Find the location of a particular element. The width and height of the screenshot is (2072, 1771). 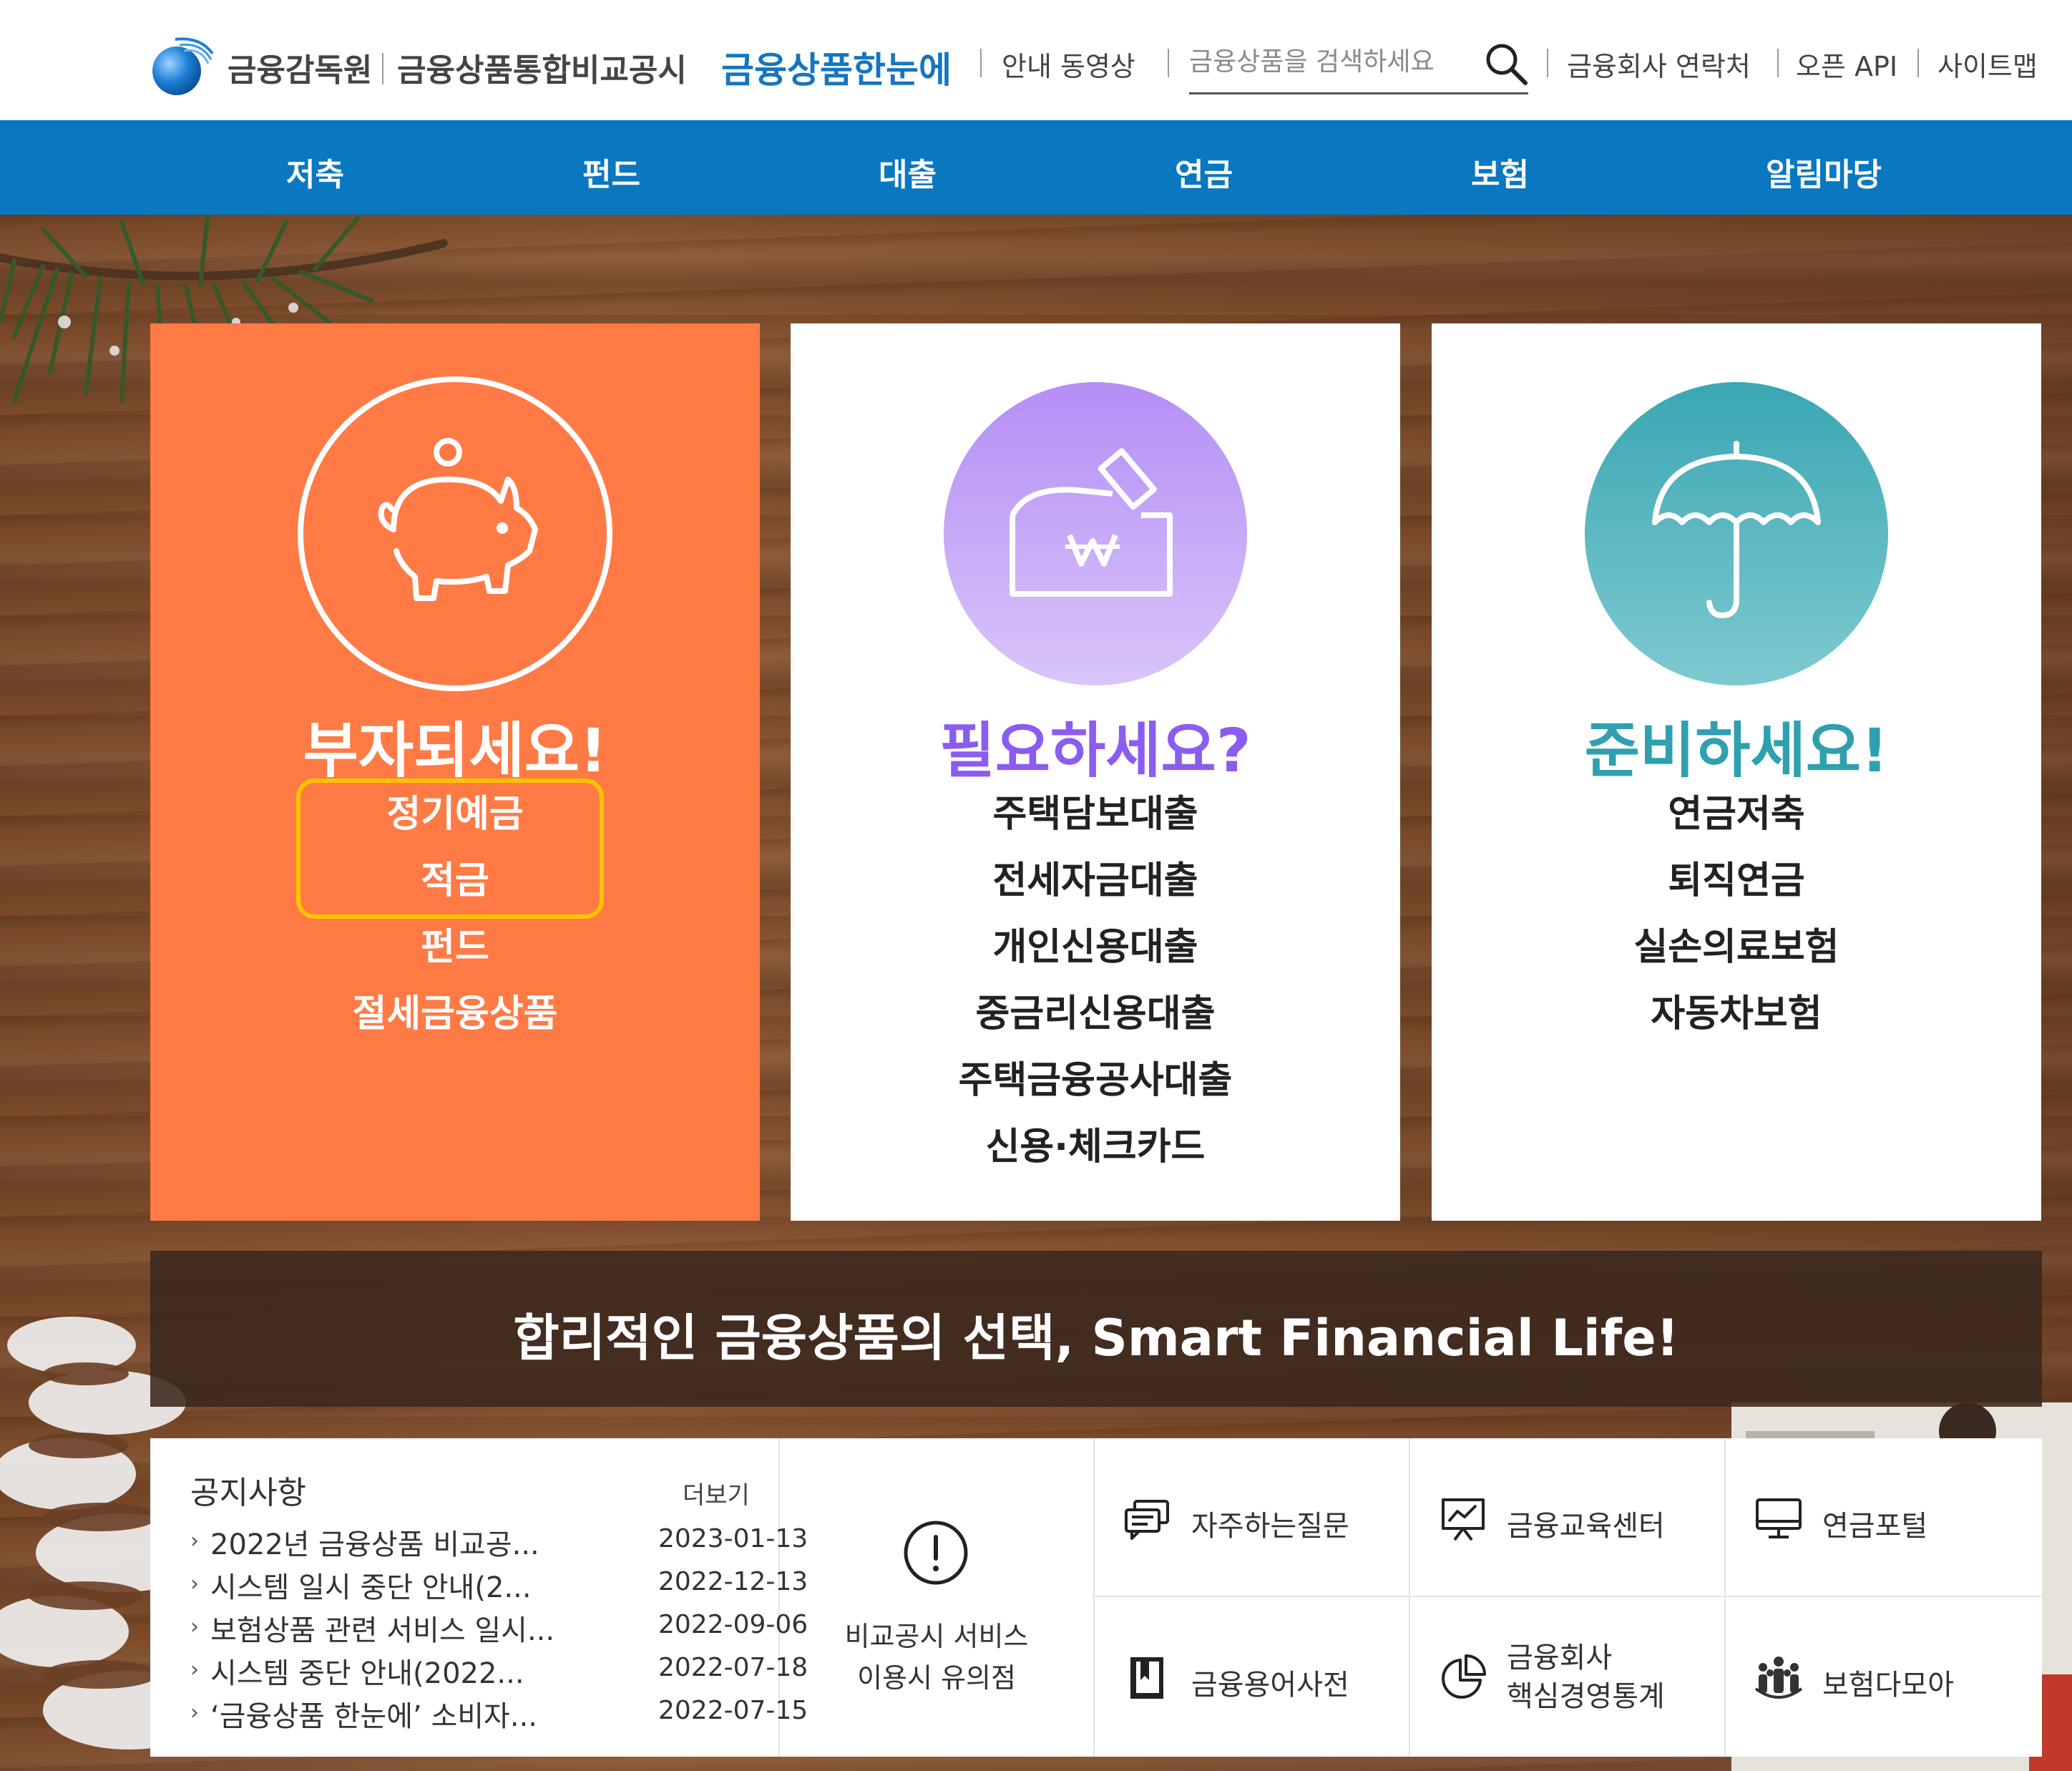

menu-item-hf-loan: 주택금융공사대출 is located at coordinates (1095, 1081).